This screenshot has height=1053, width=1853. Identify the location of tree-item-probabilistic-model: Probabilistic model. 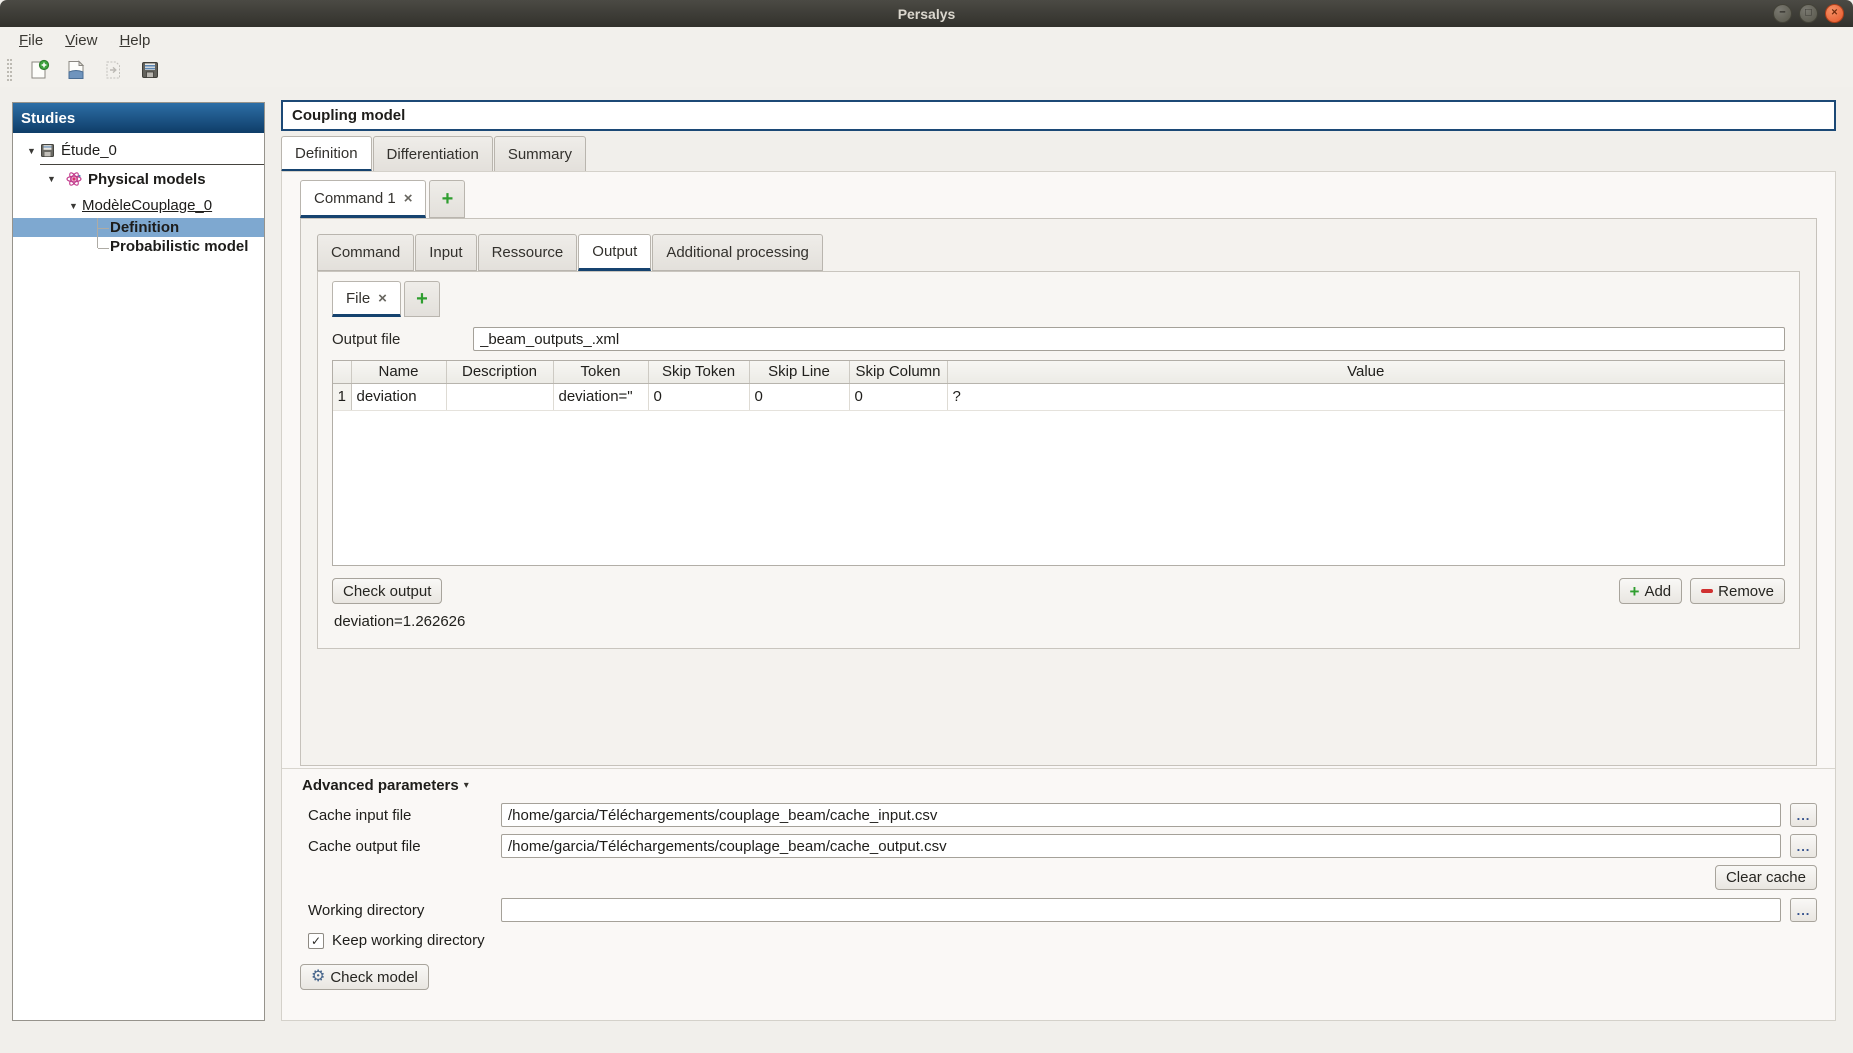
(138, 246).